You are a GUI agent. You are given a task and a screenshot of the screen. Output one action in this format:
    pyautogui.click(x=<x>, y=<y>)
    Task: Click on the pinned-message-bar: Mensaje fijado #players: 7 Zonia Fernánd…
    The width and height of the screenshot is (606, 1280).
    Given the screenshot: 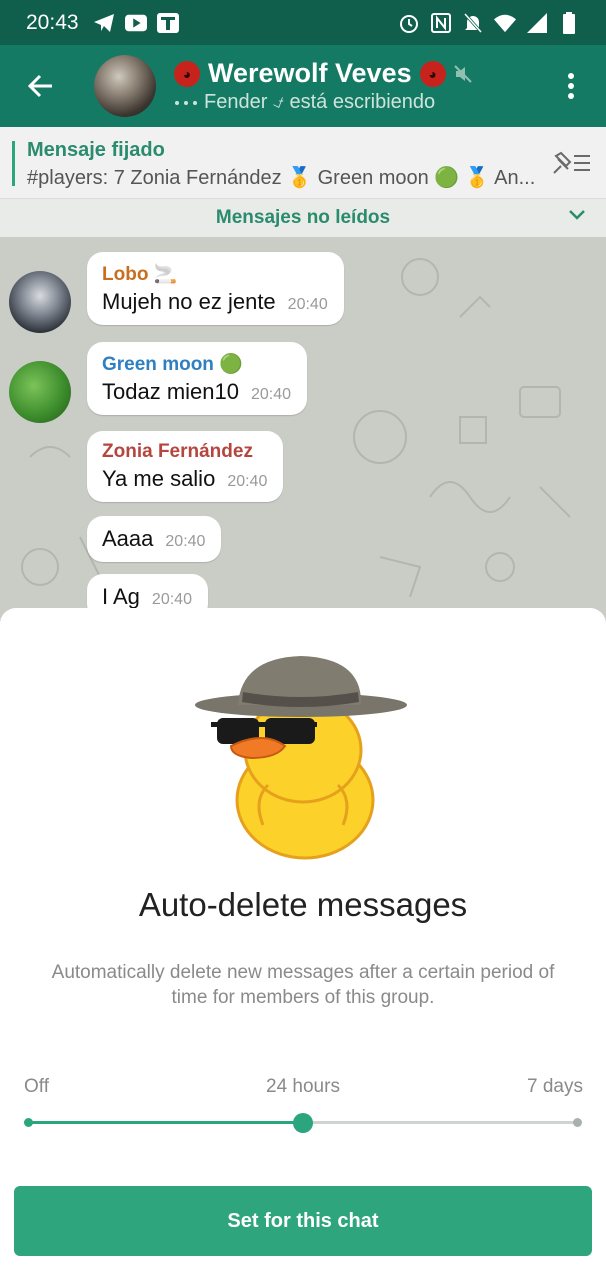 What is the action you would take?
    pyautogui.click(x=303, y=163)
    